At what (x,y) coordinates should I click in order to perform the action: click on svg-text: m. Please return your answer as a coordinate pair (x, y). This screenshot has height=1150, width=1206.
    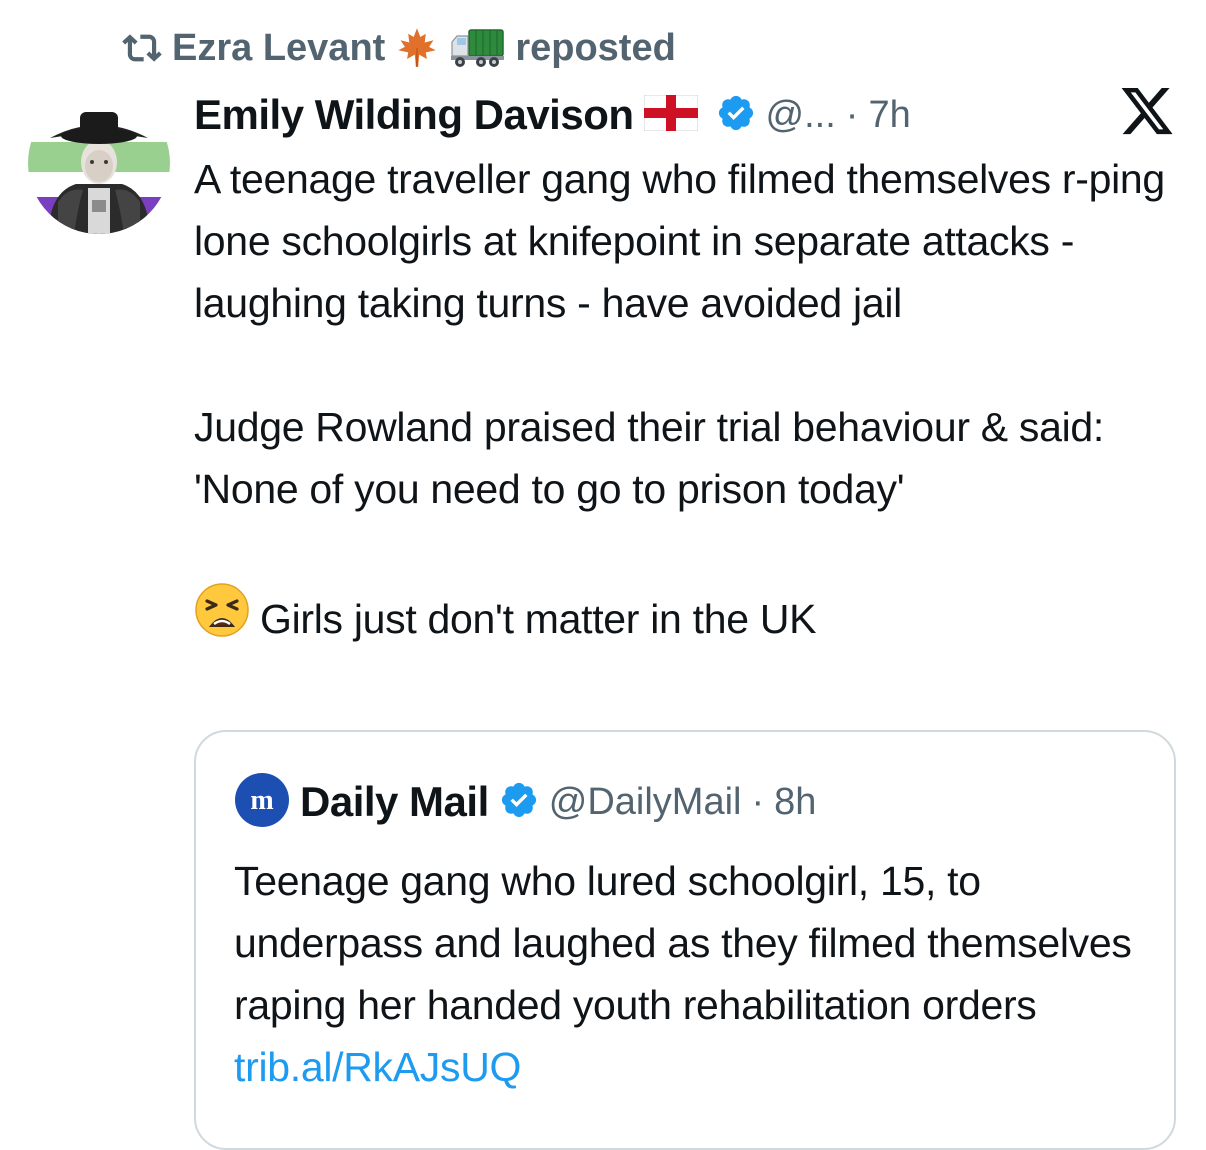
    Looking at the image, I should click on (261, 800).